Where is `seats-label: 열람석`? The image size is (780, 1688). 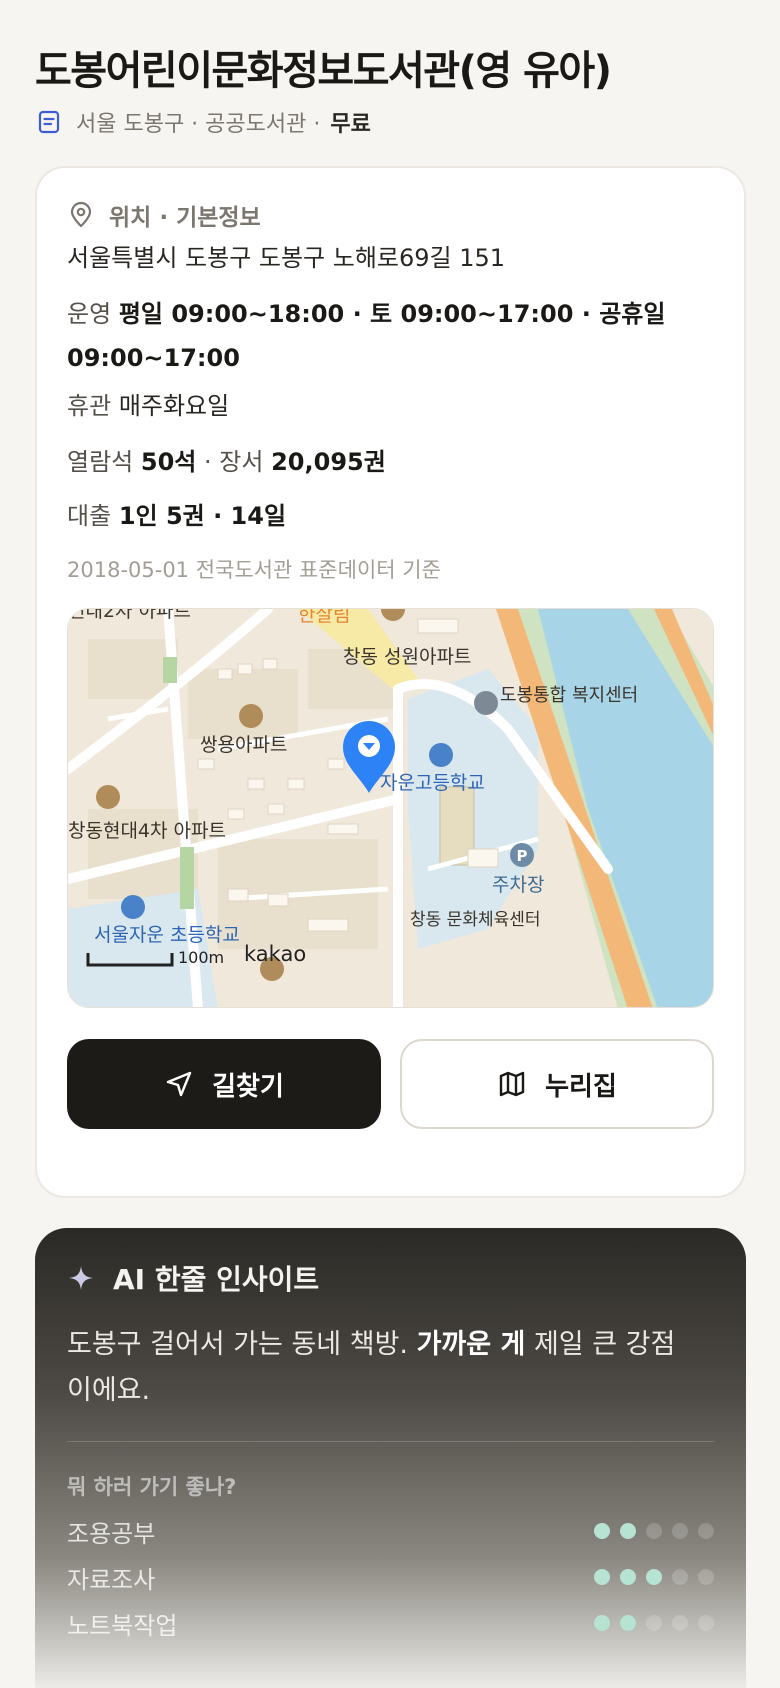 seats-label: 열람석 is located at coordinates (100, 462).